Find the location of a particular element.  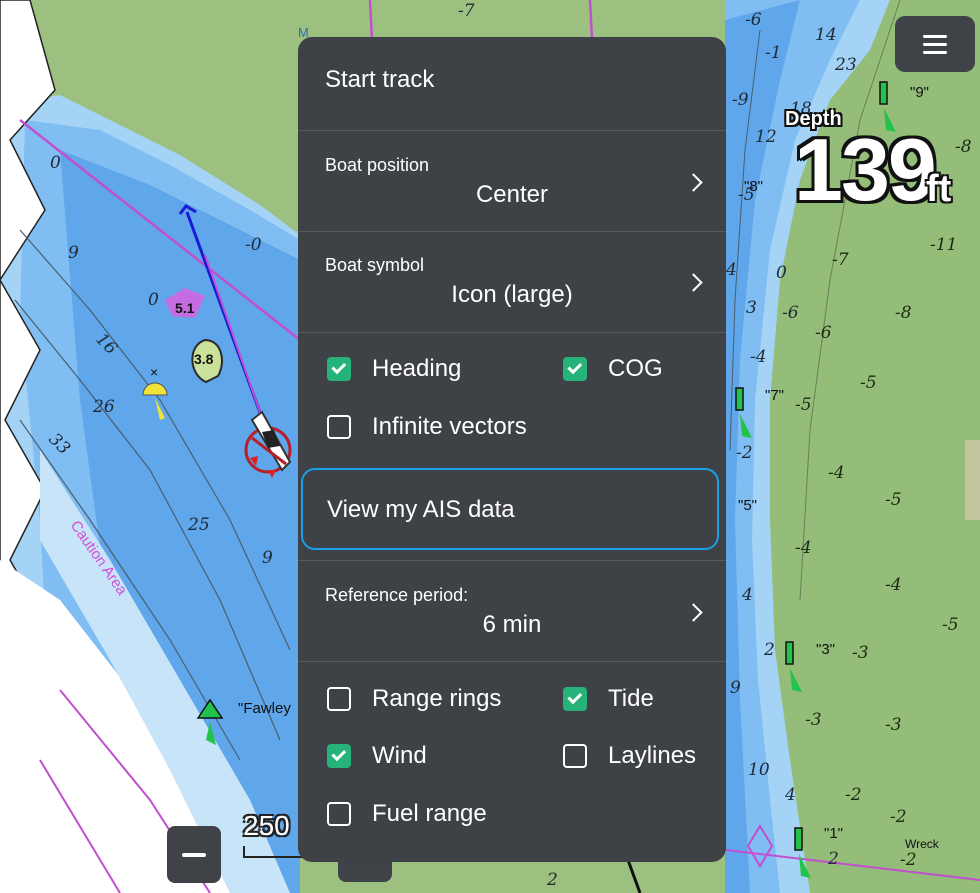

wind-checkbox: Wind is located at coordinates (377, 756).